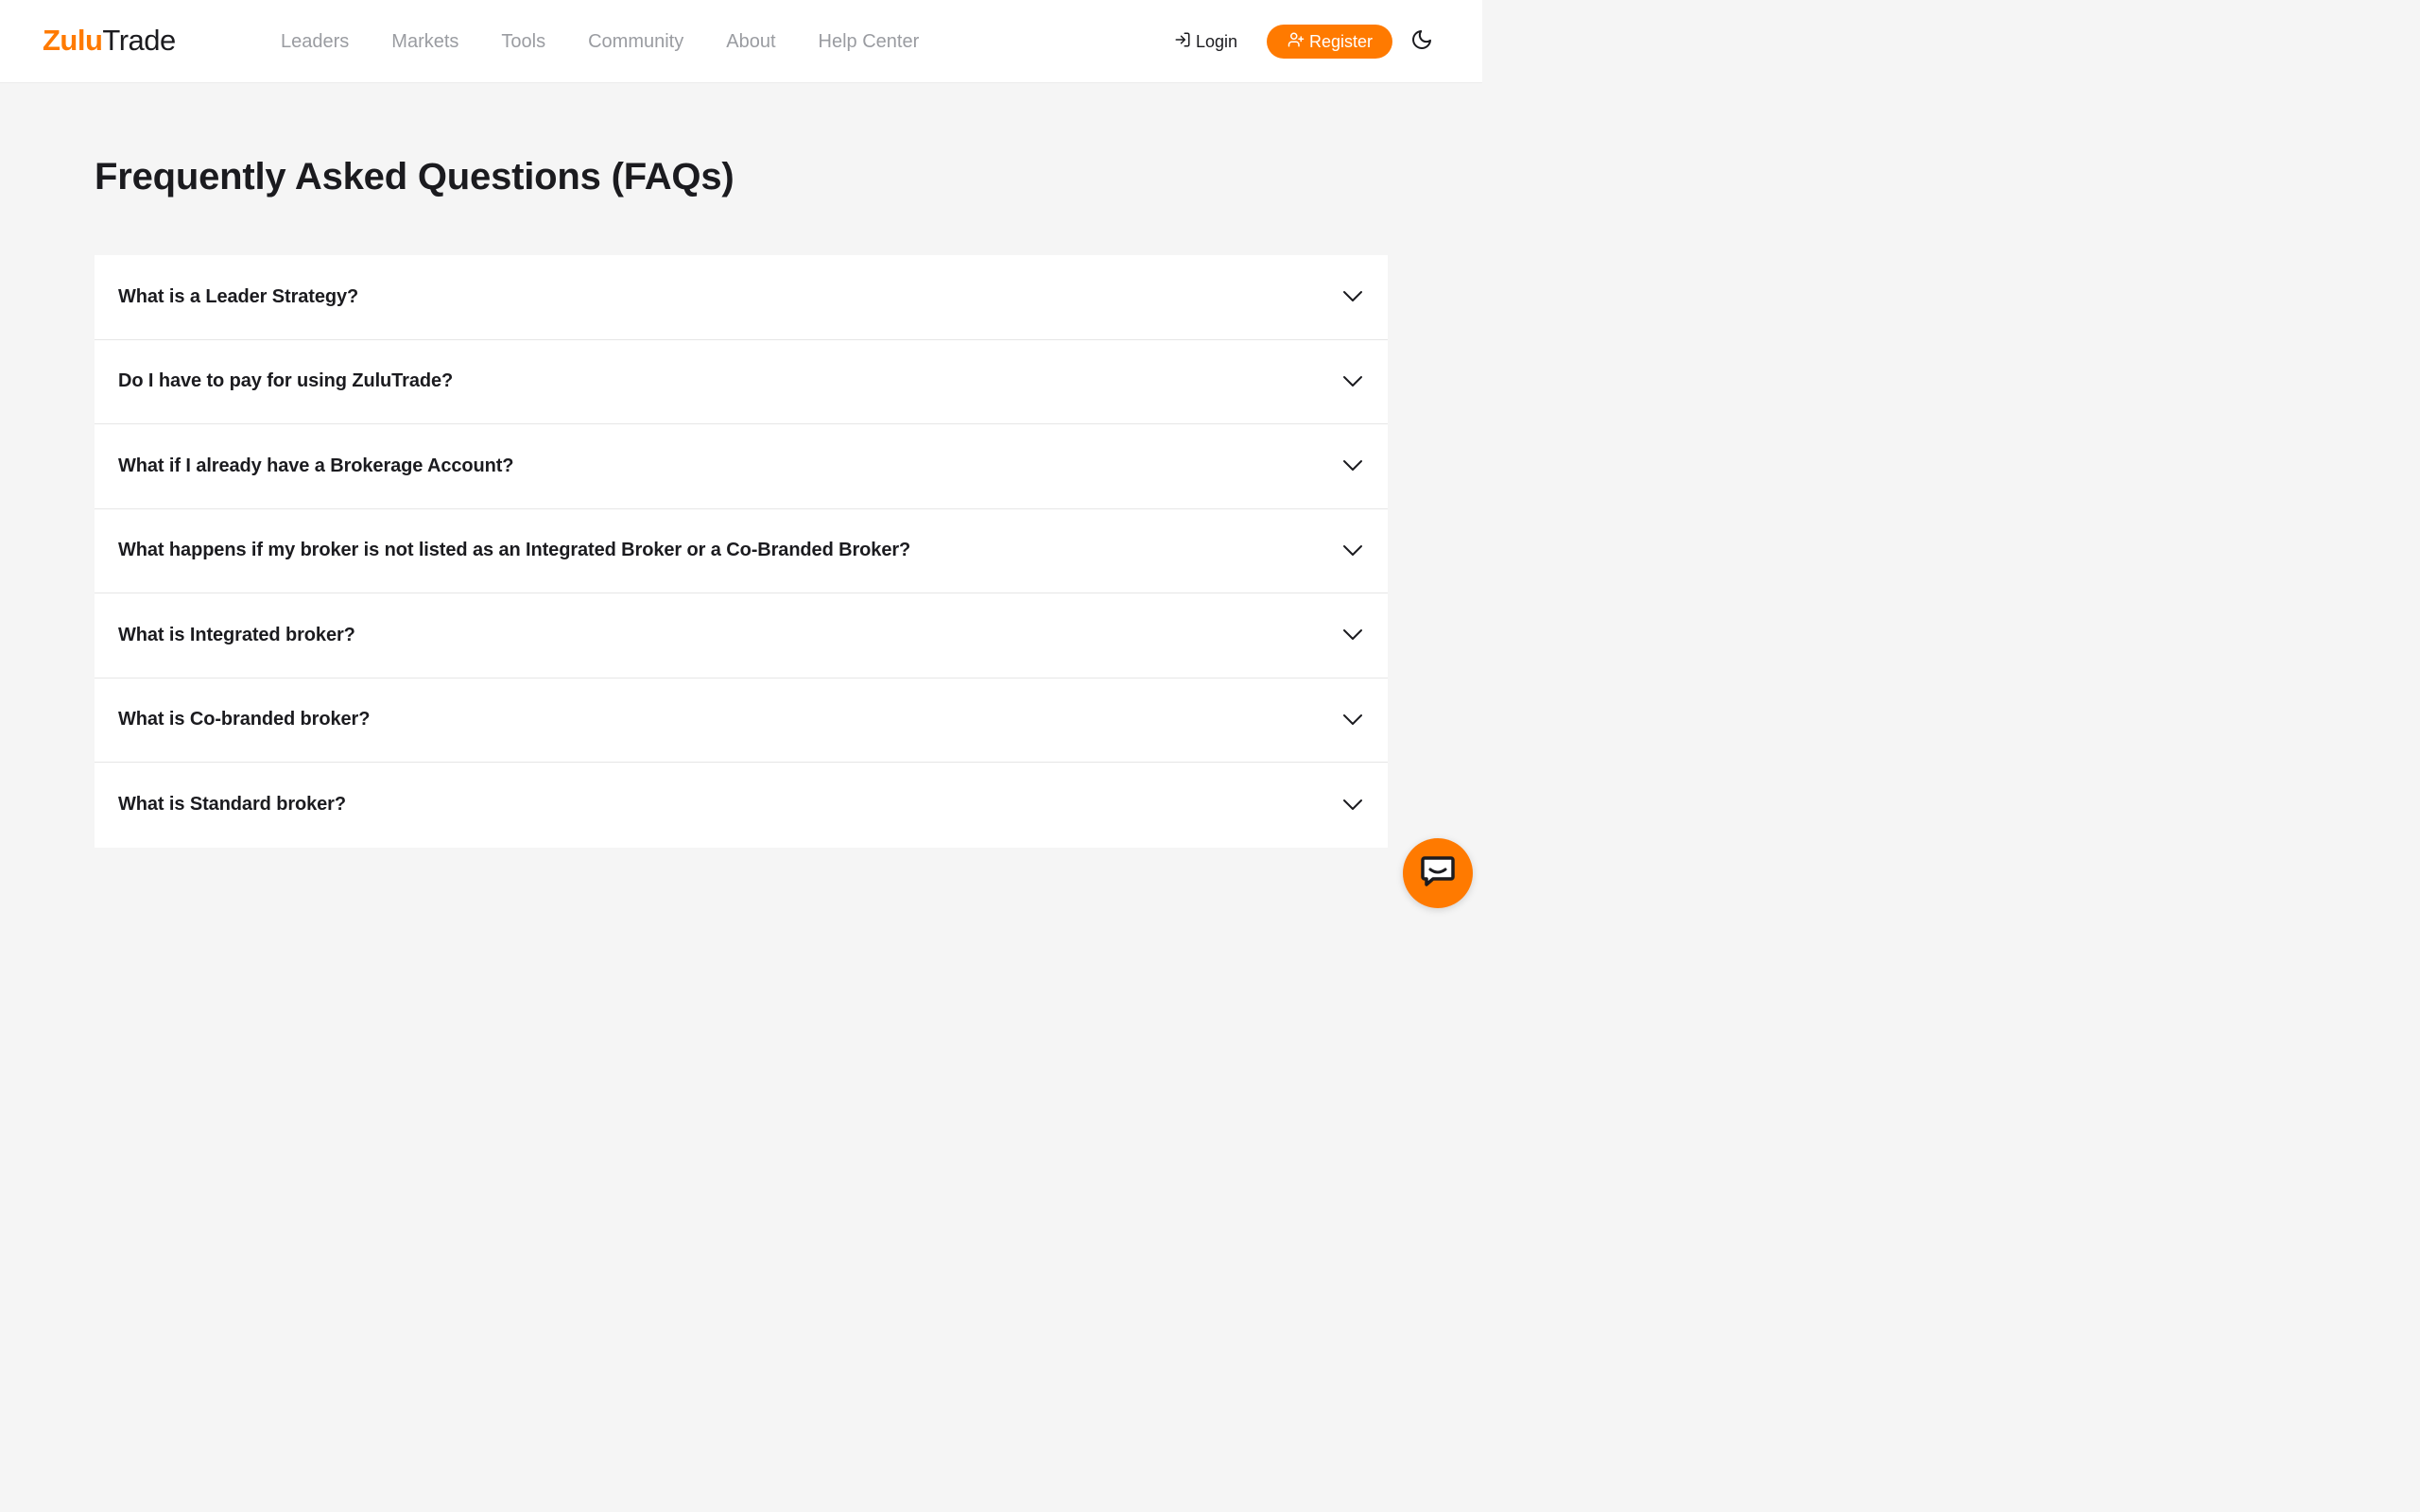  I want to click on faq-item-pay-for-zulutrade: Do I have to pay for using ZuluTrade?, so click(742, 382).